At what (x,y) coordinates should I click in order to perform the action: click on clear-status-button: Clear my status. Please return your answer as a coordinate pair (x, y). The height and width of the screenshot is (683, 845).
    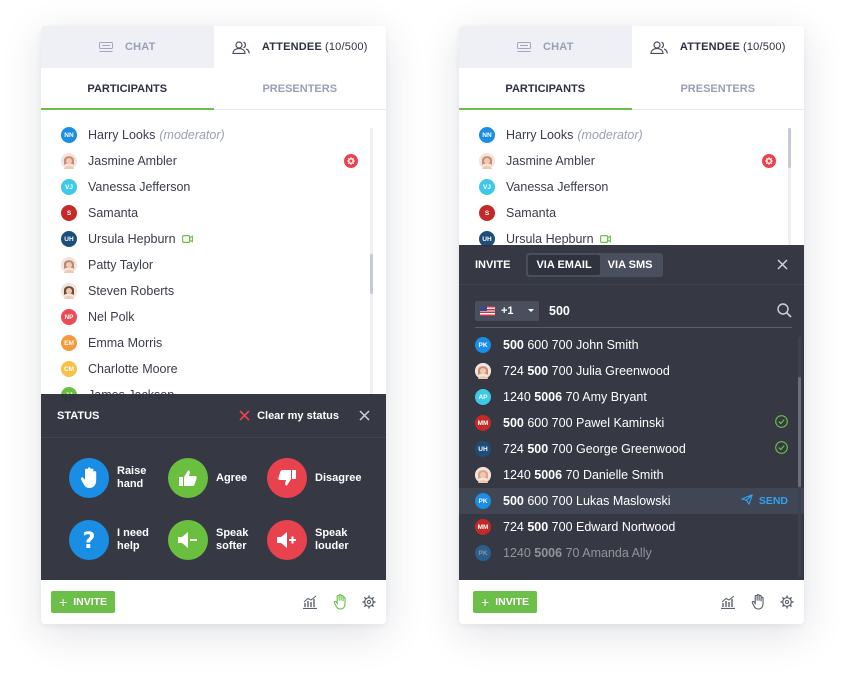
    Looking at the image, I should click on (289, 416).